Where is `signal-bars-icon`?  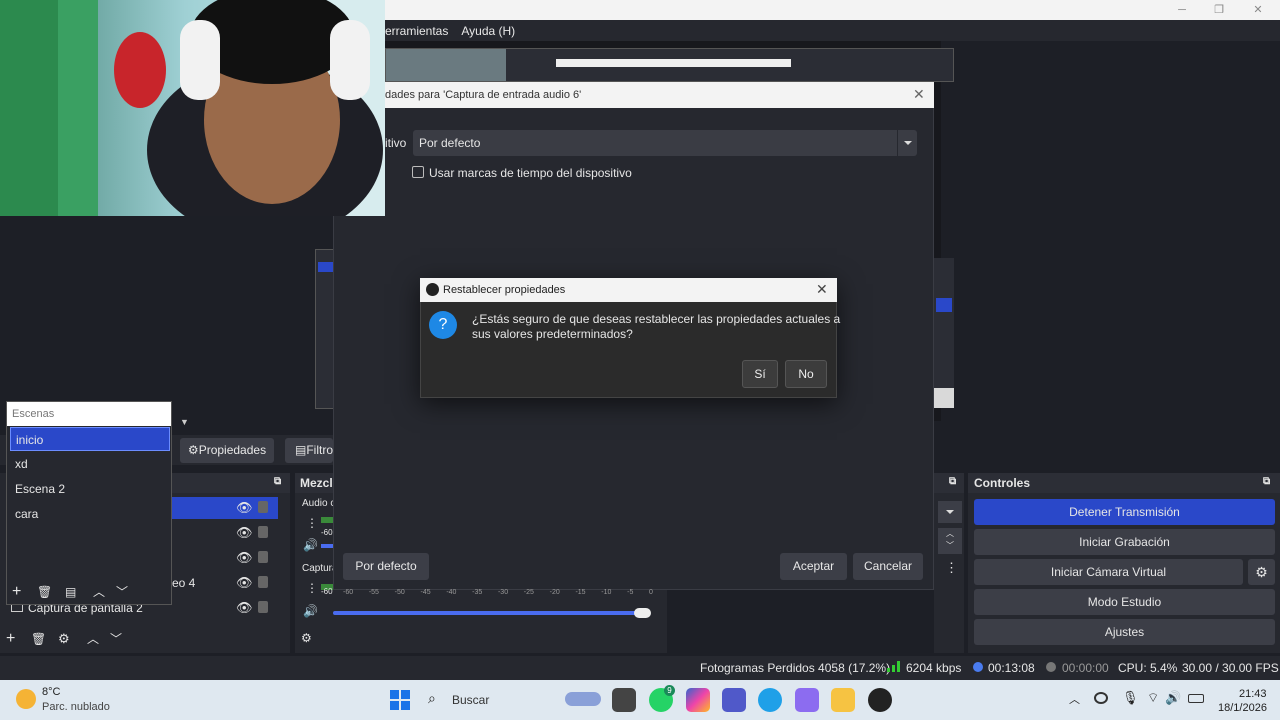 signal-bars-icon is located at coordinates (894, 666).